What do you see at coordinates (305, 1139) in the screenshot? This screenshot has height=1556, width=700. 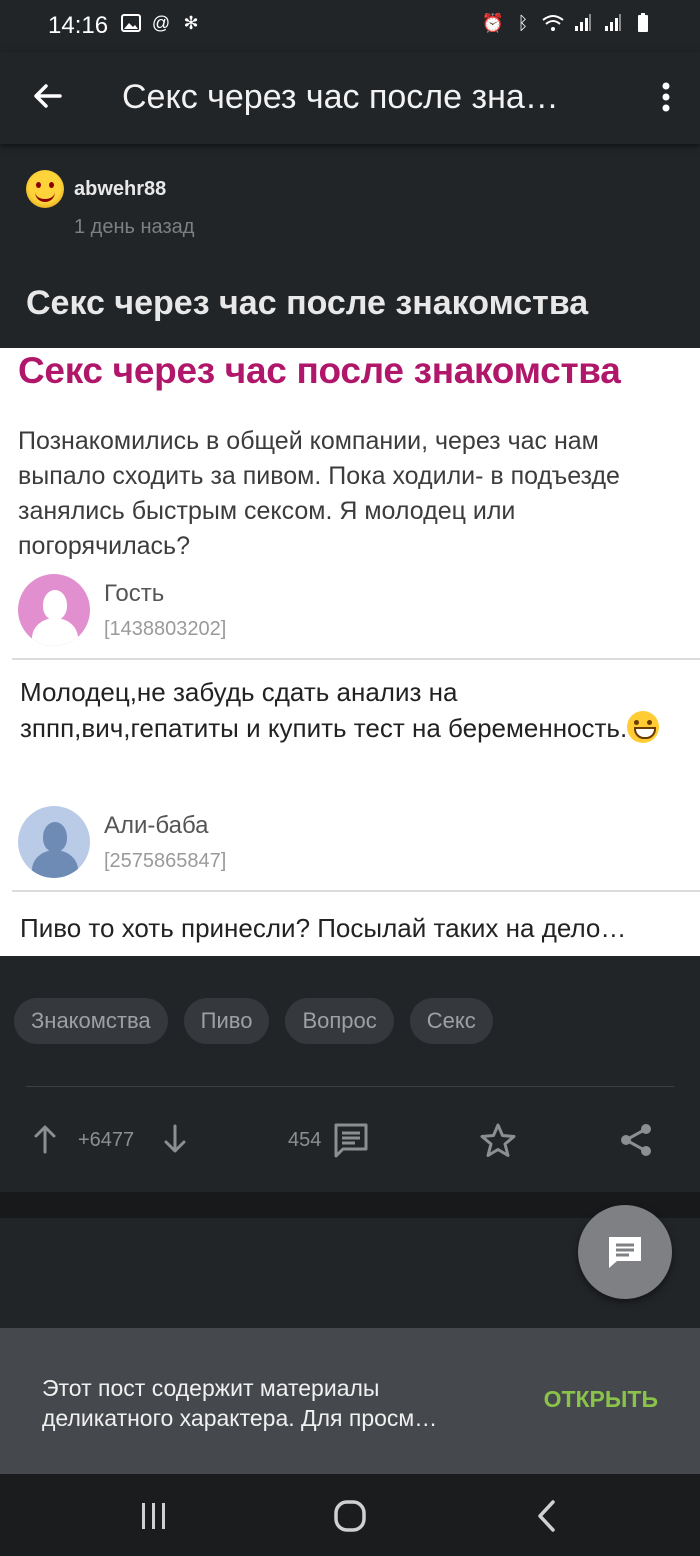 I see `comments-count: 454` at bounding box center [305, 1139].